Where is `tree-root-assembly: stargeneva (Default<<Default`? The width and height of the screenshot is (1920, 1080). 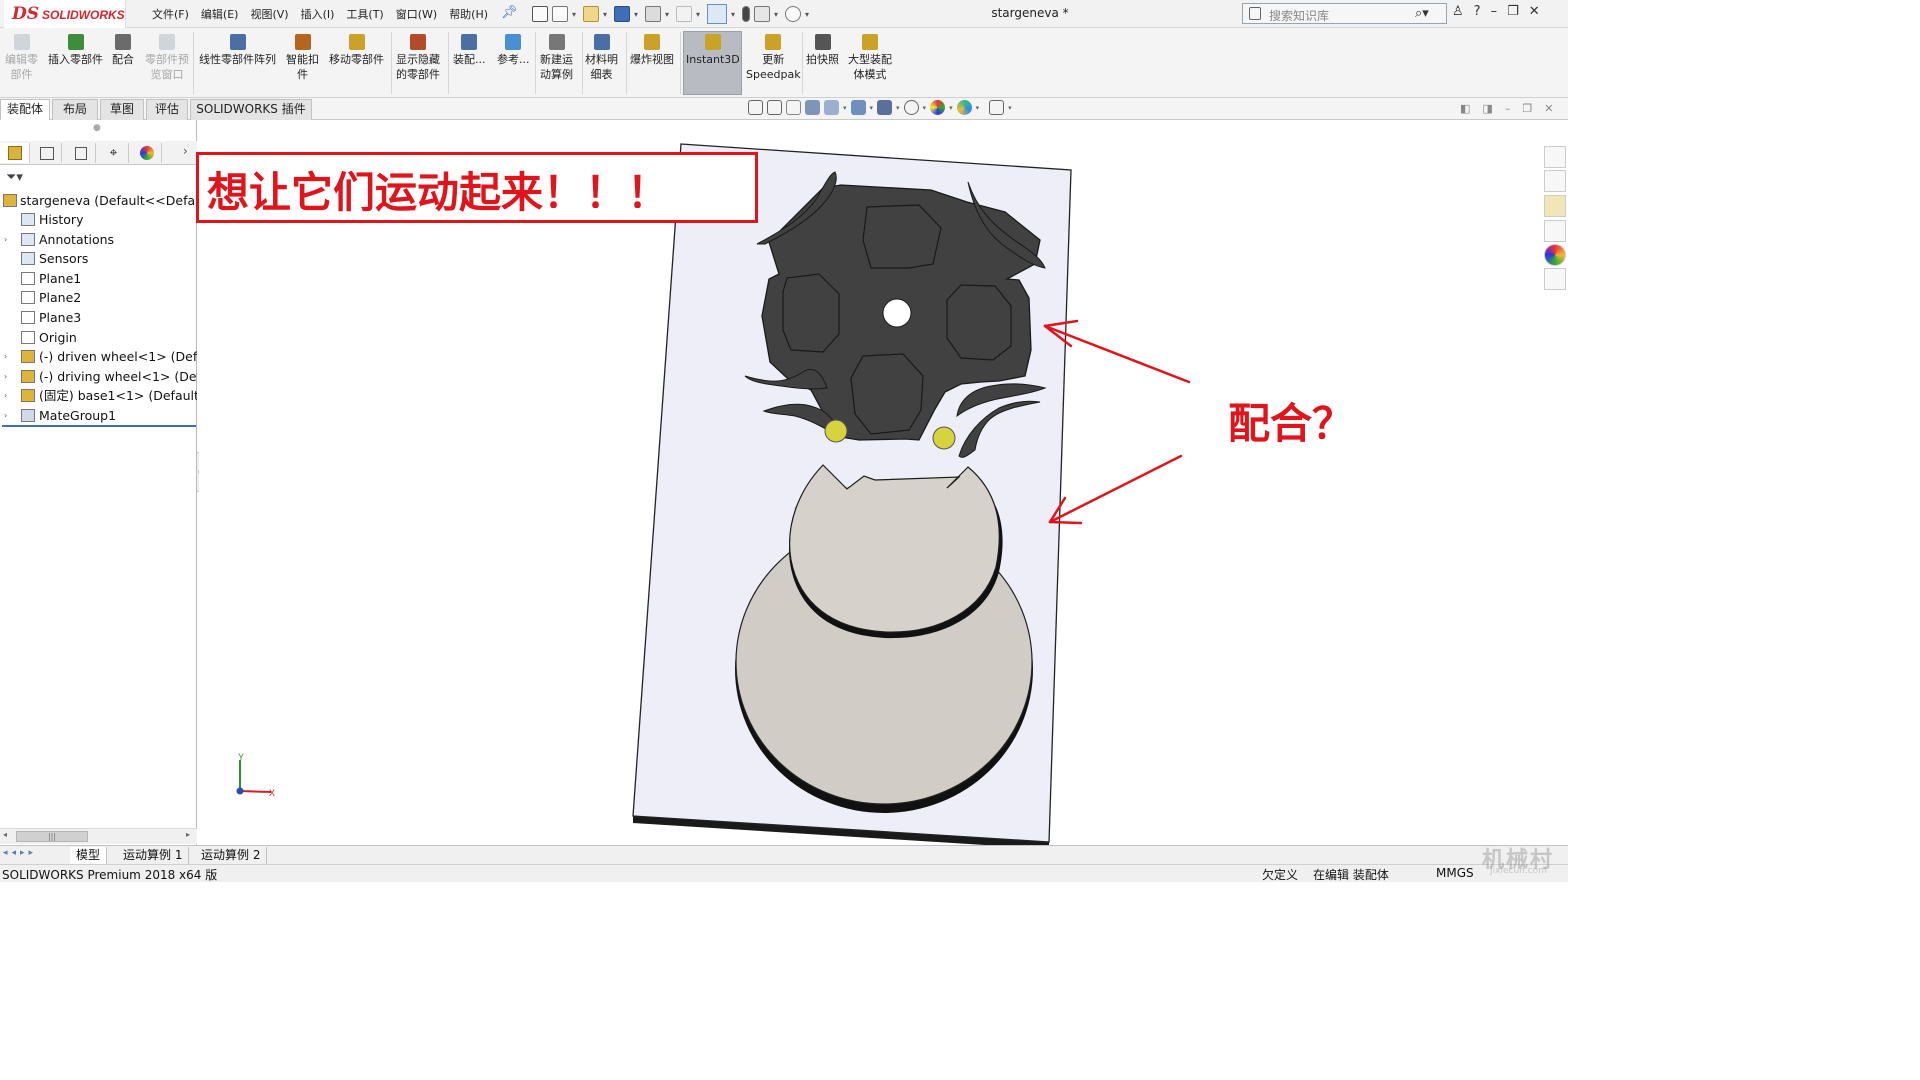
tree-root-assembly: stargeneva (Default<<Default is located at coordinates (98, 200).